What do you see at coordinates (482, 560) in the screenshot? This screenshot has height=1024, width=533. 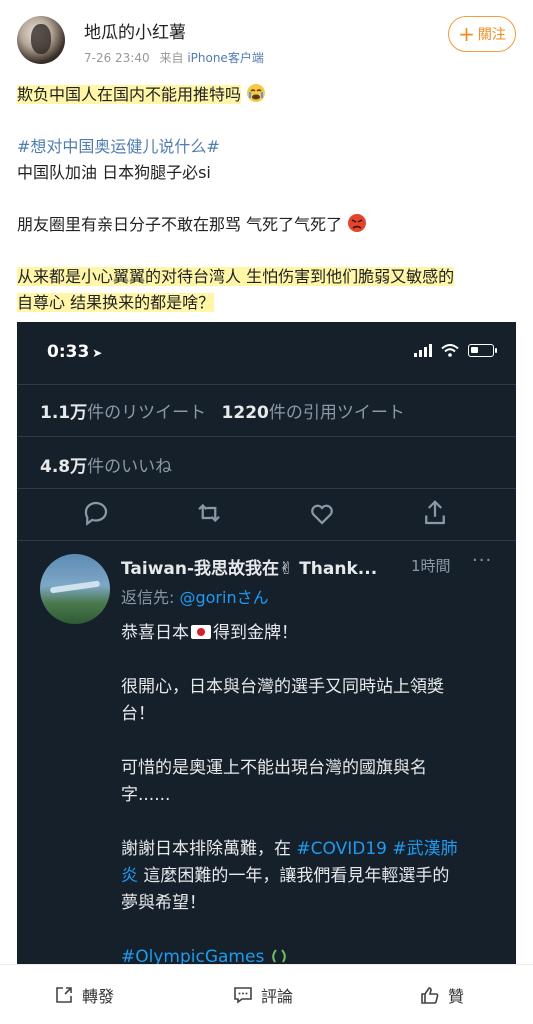 I see `more-icon: ···` at bounding box center [482, 560].